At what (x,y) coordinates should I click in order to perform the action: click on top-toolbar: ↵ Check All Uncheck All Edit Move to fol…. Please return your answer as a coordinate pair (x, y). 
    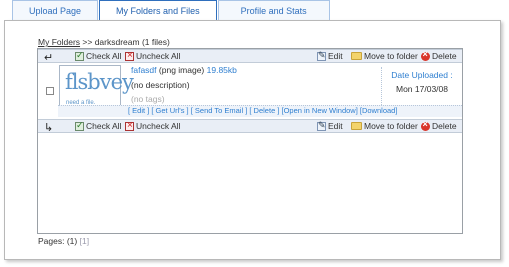
    Looking at the image, I should click on (250, 56).